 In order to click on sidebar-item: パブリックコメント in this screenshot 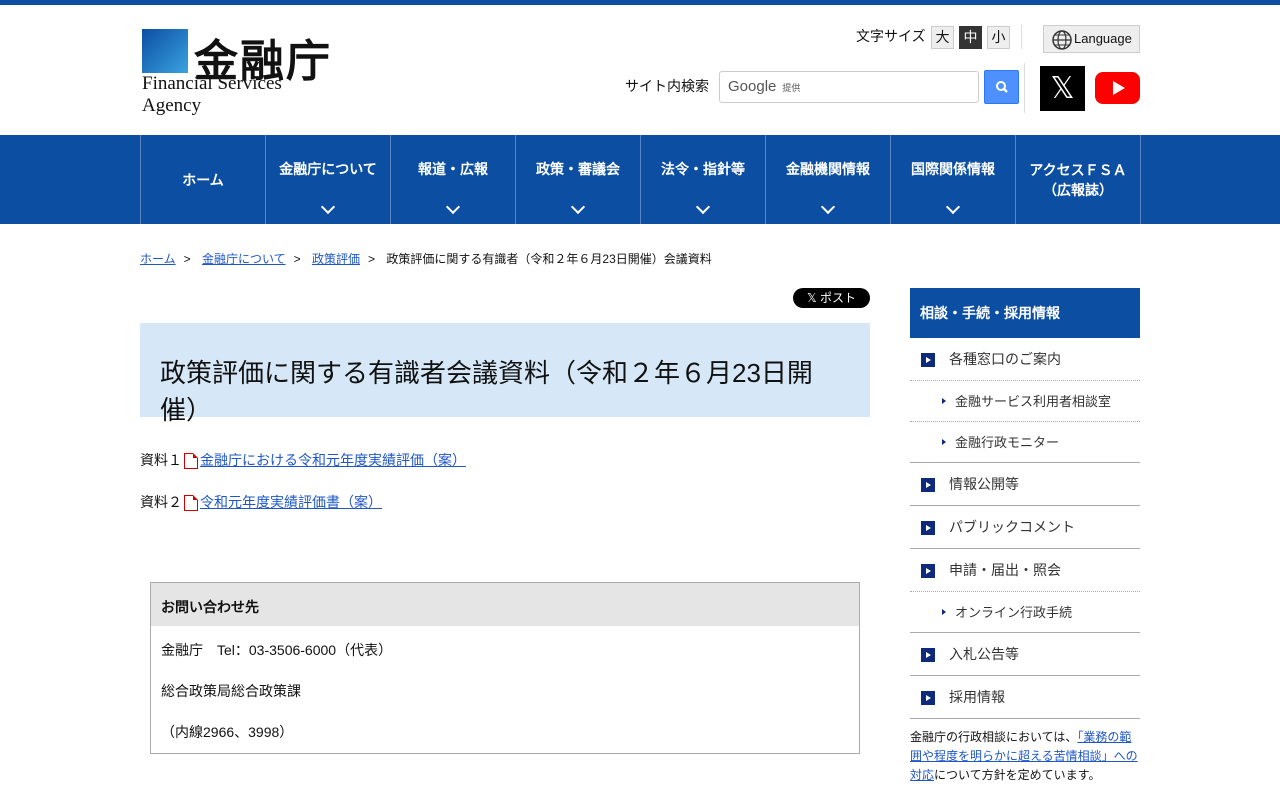, I will do `click(1025, 527)`.